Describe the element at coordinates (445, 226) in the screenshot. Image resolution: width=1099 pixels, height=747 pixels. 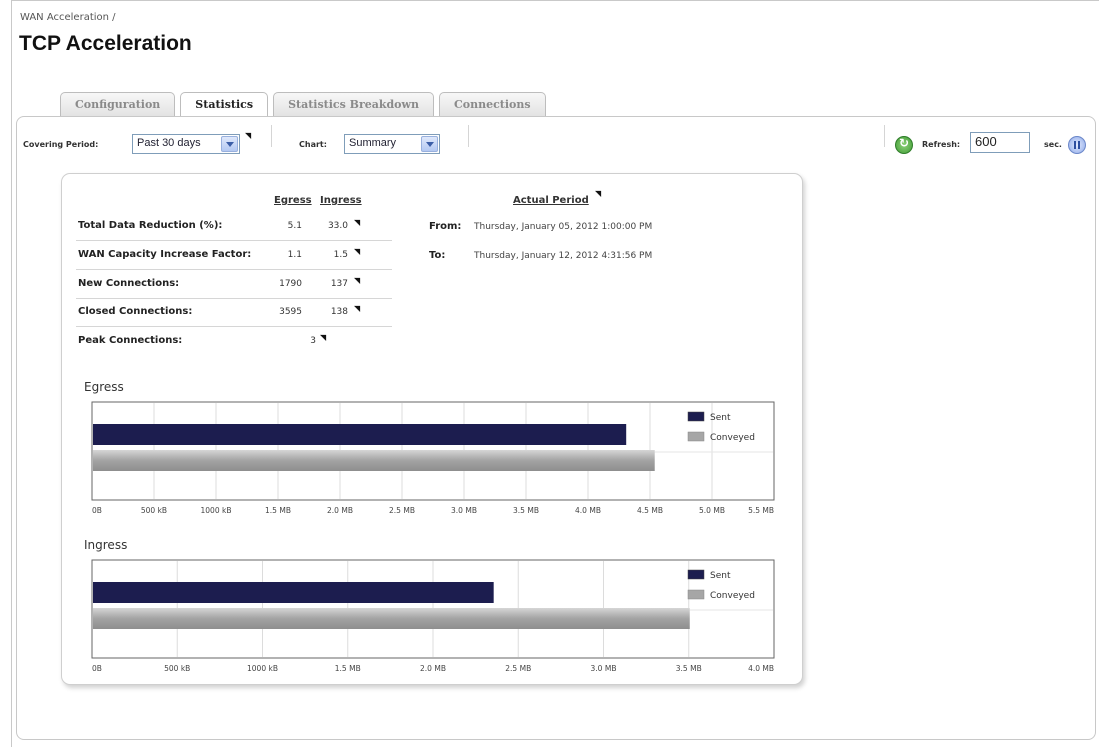
I see `from-label: From:` at that location.